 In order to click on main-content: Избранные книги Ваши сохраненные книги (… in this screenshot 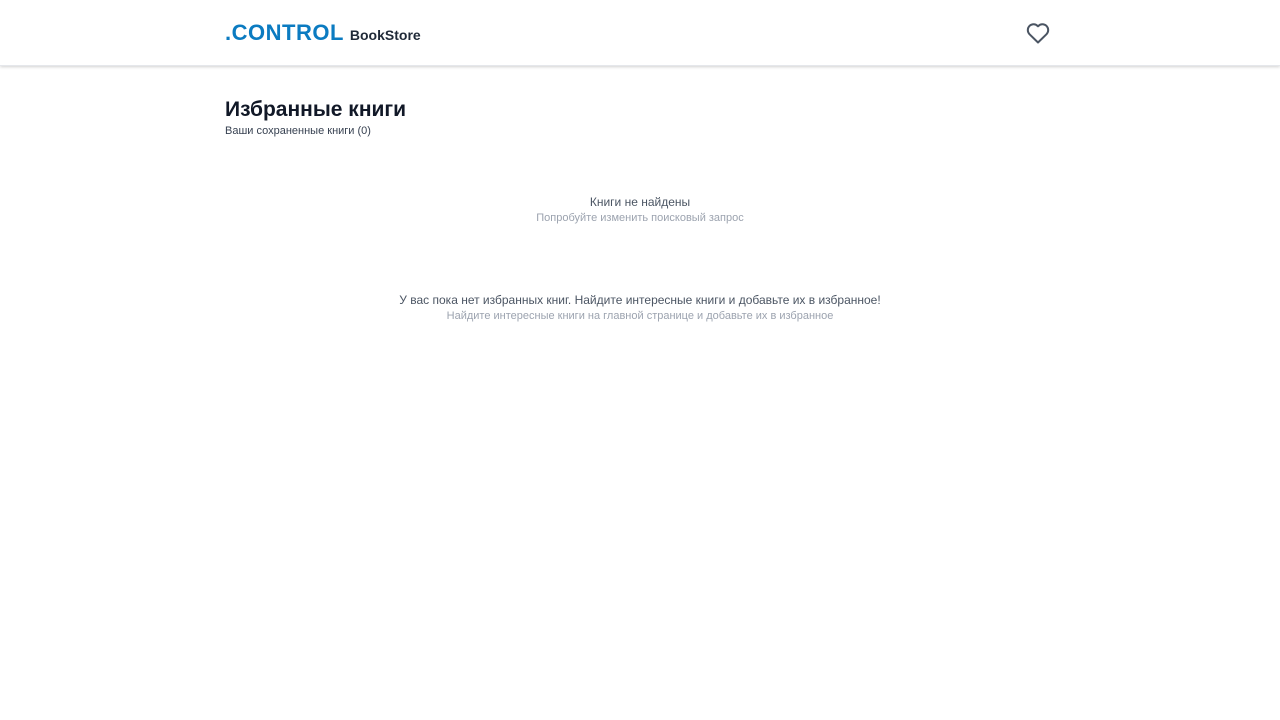, I will do `click(640, 117)`.